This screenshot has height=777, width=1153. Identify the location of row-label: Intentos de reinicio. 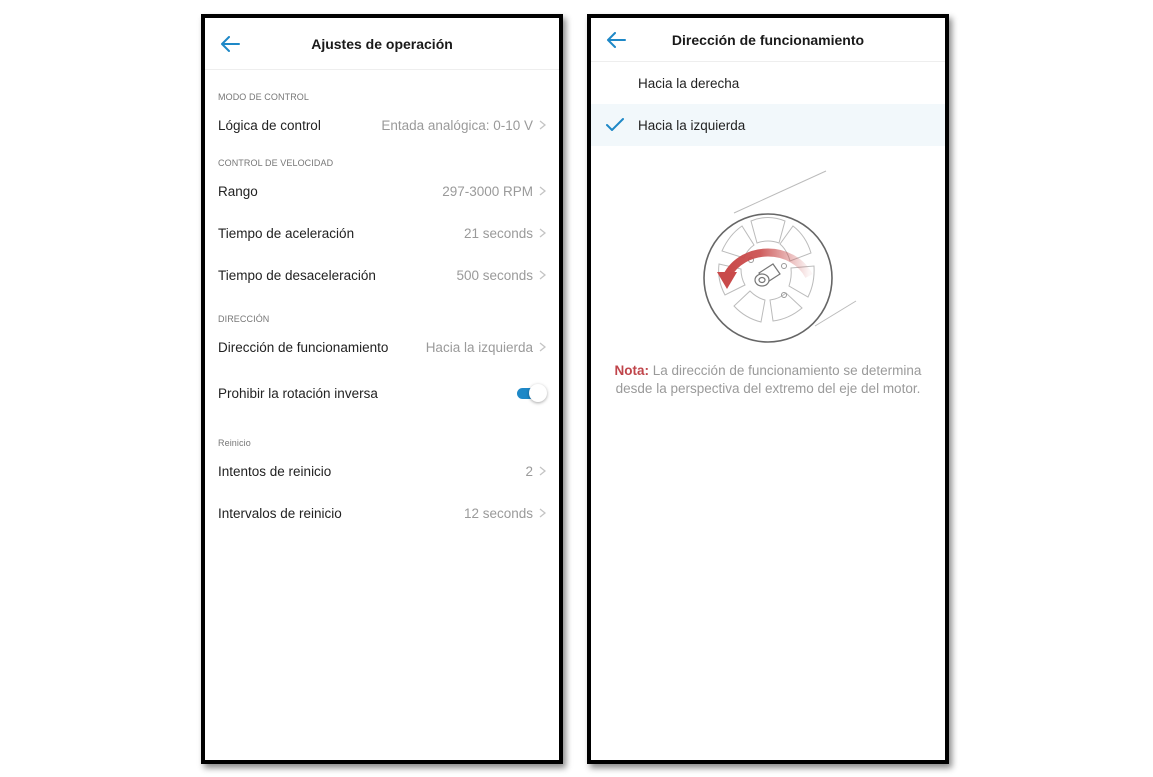
(275, 471).